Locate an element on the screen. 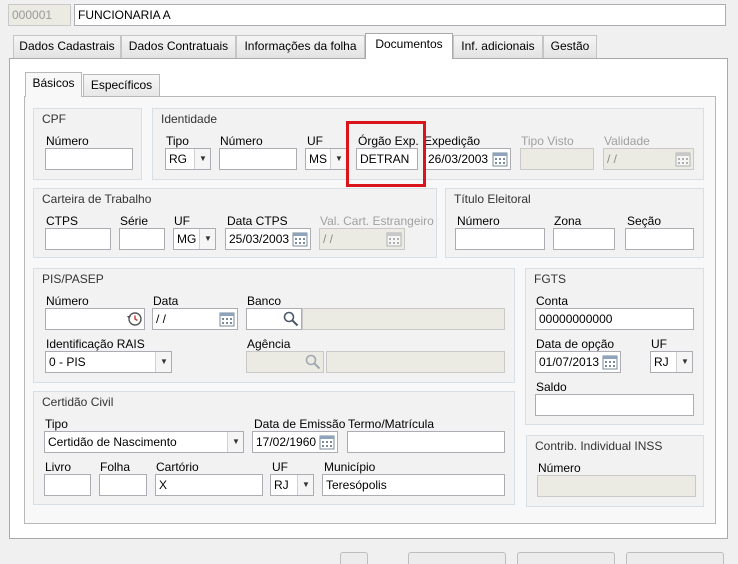 This screenshot has height=564, width=738. rg-numero-field is located at coordinates (258, 159).